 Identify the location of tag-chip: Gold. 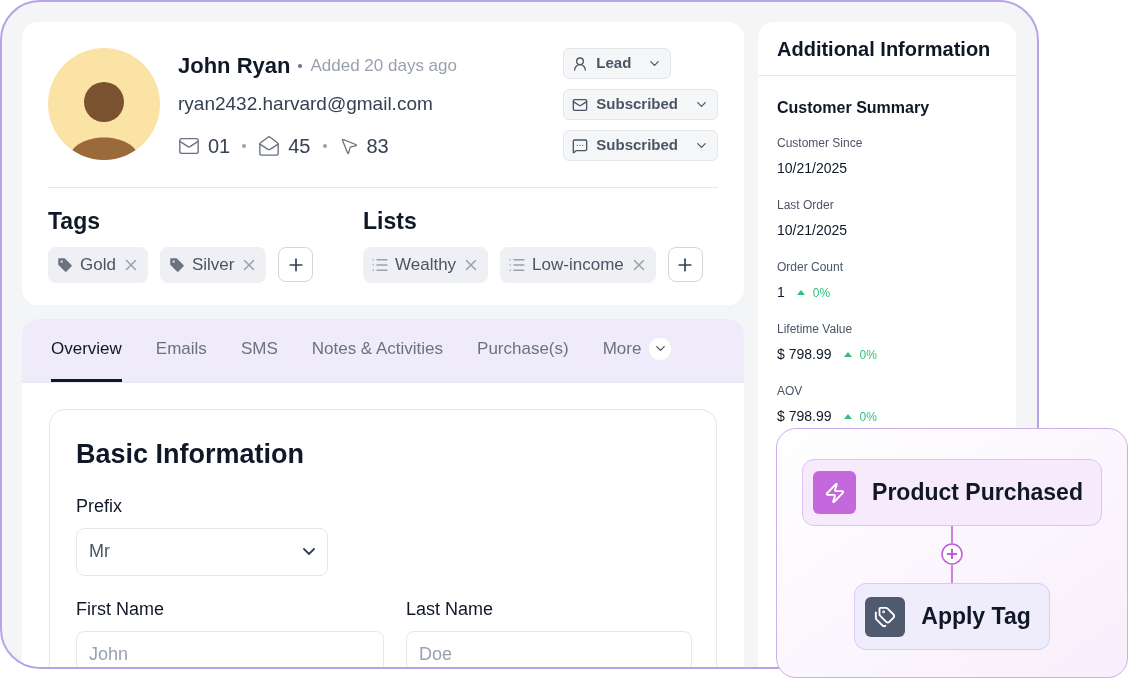
(98, 264).